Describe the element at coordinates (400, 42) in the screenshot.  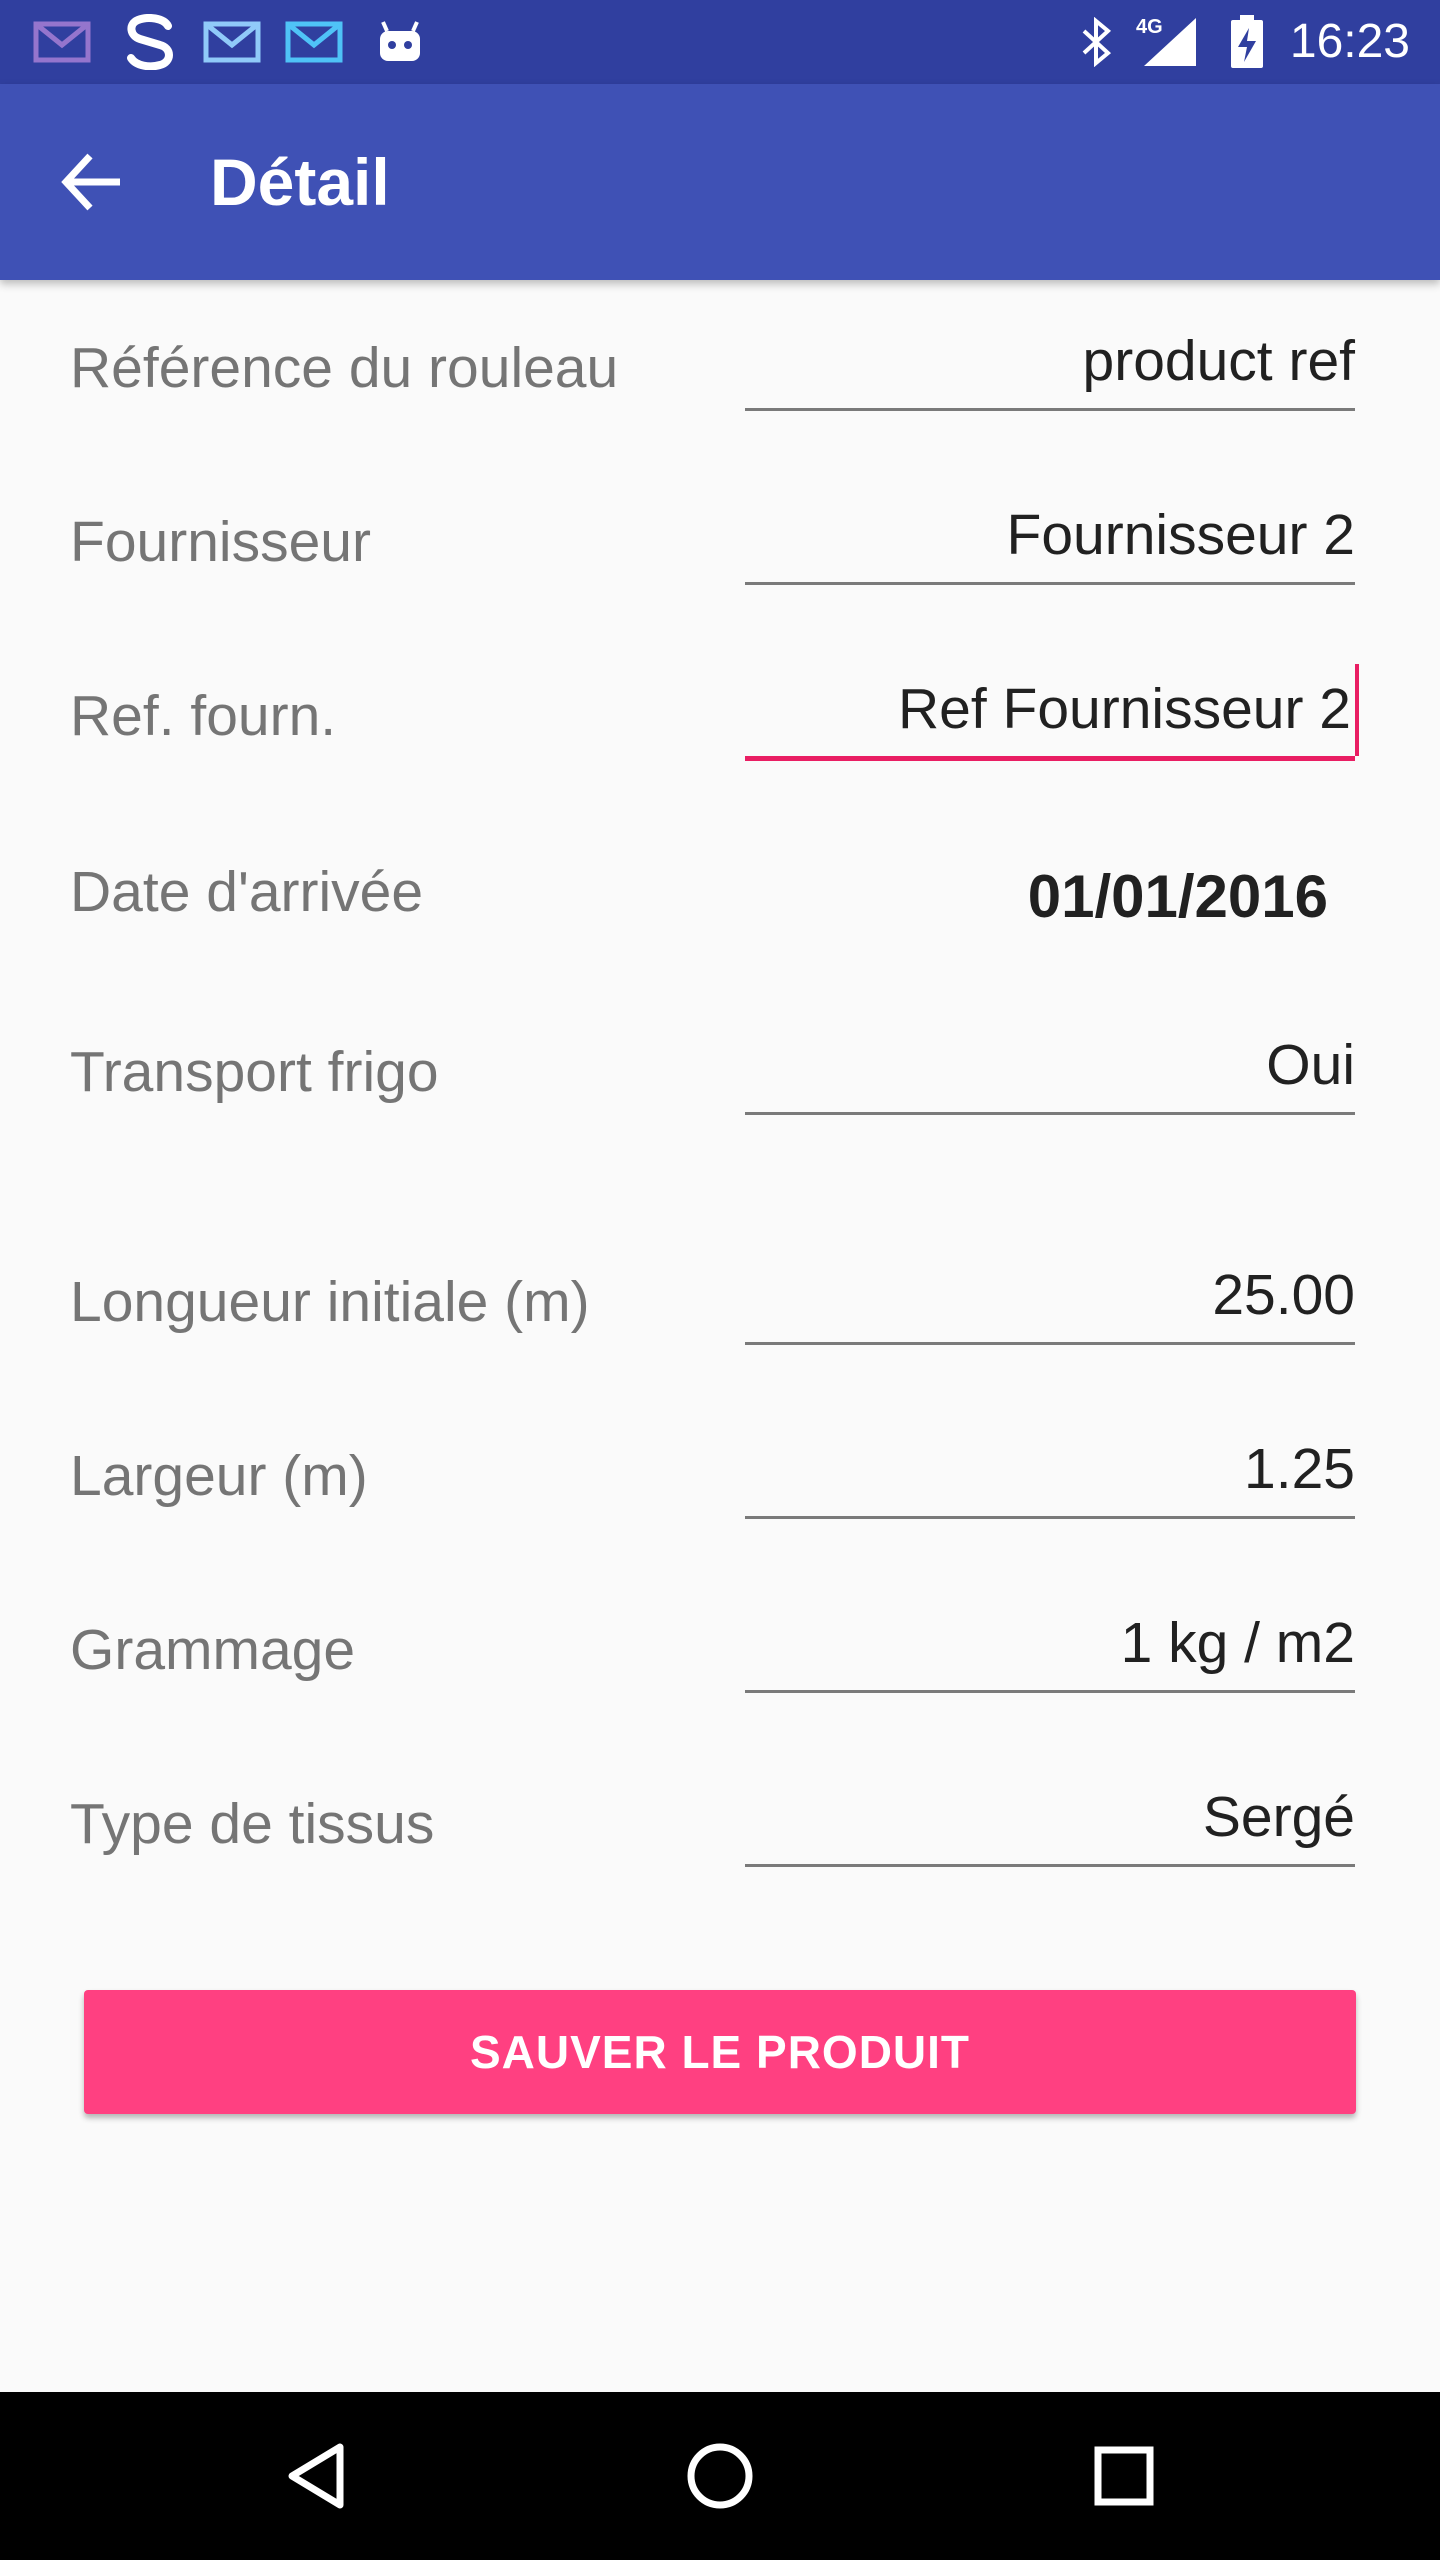
I see `android-icon` at that location.